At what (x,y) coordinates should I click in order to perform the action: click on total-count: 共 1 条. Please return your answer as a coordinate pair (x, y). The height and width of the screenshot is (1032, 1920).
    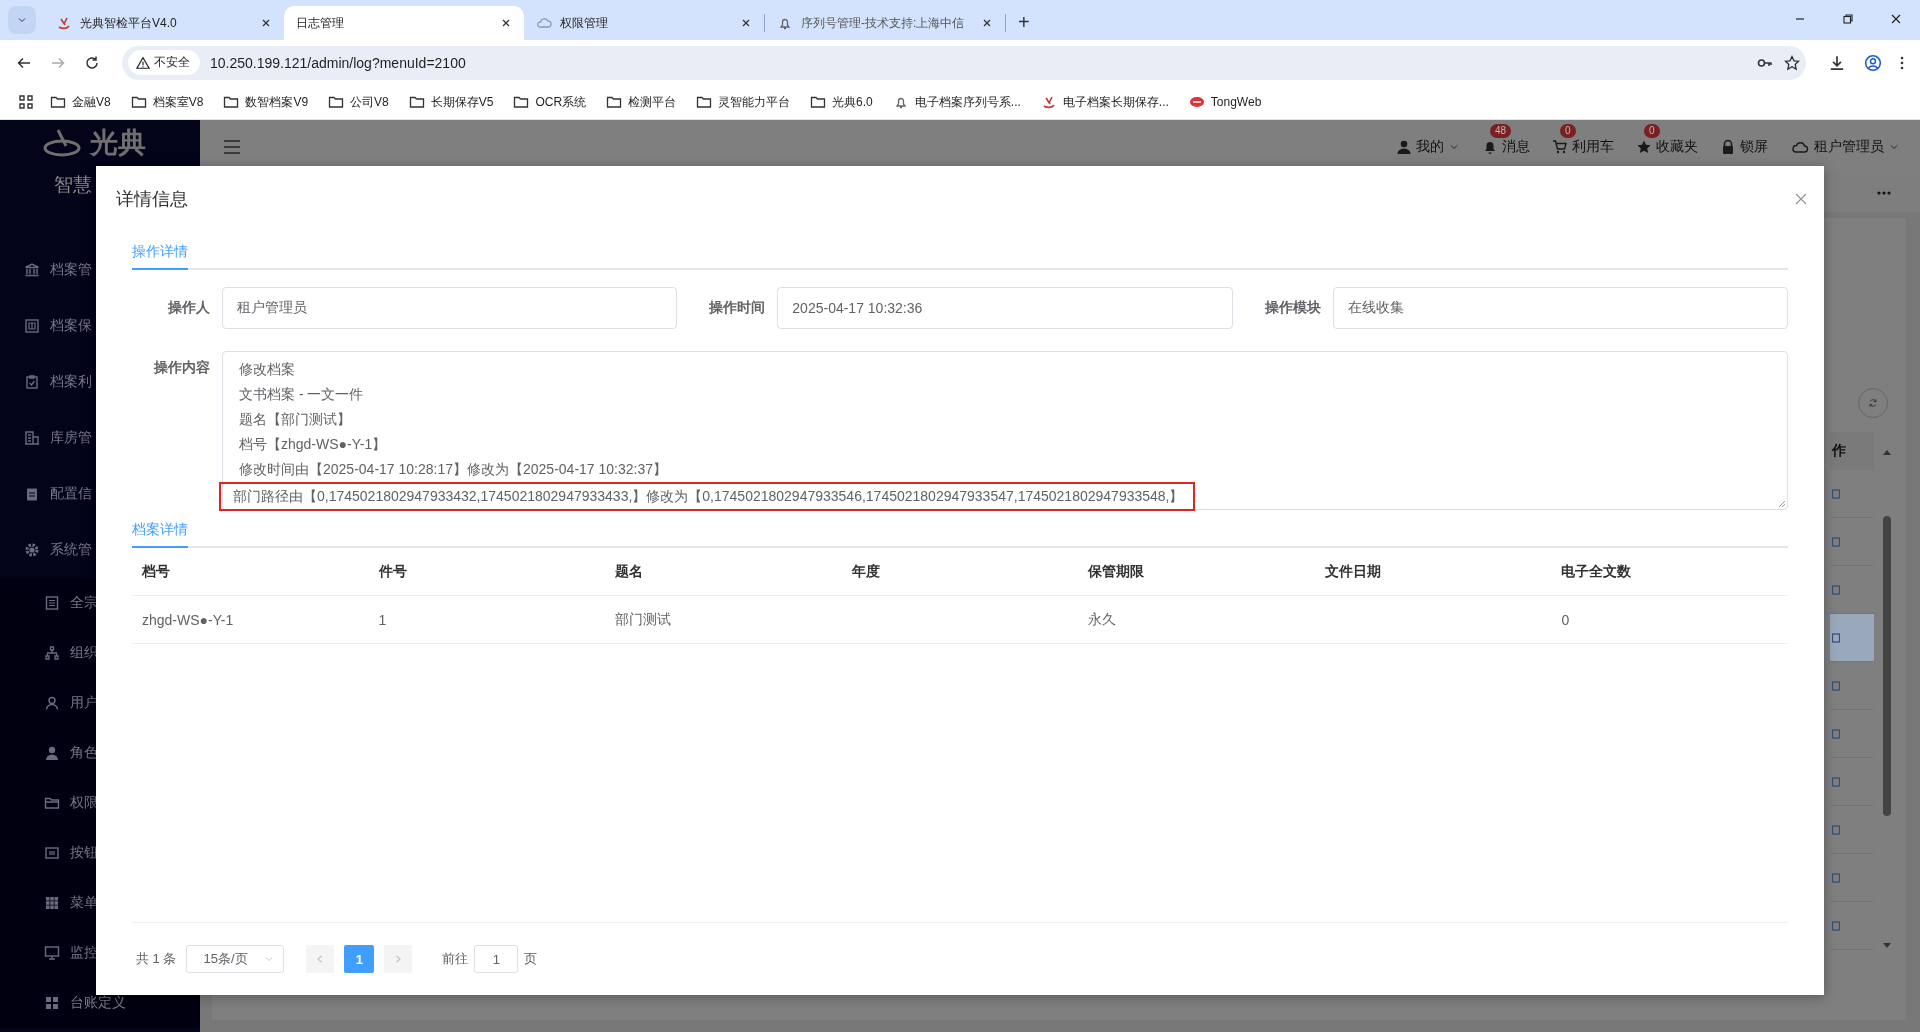
    Looking at the image, I should click on (156, 959).